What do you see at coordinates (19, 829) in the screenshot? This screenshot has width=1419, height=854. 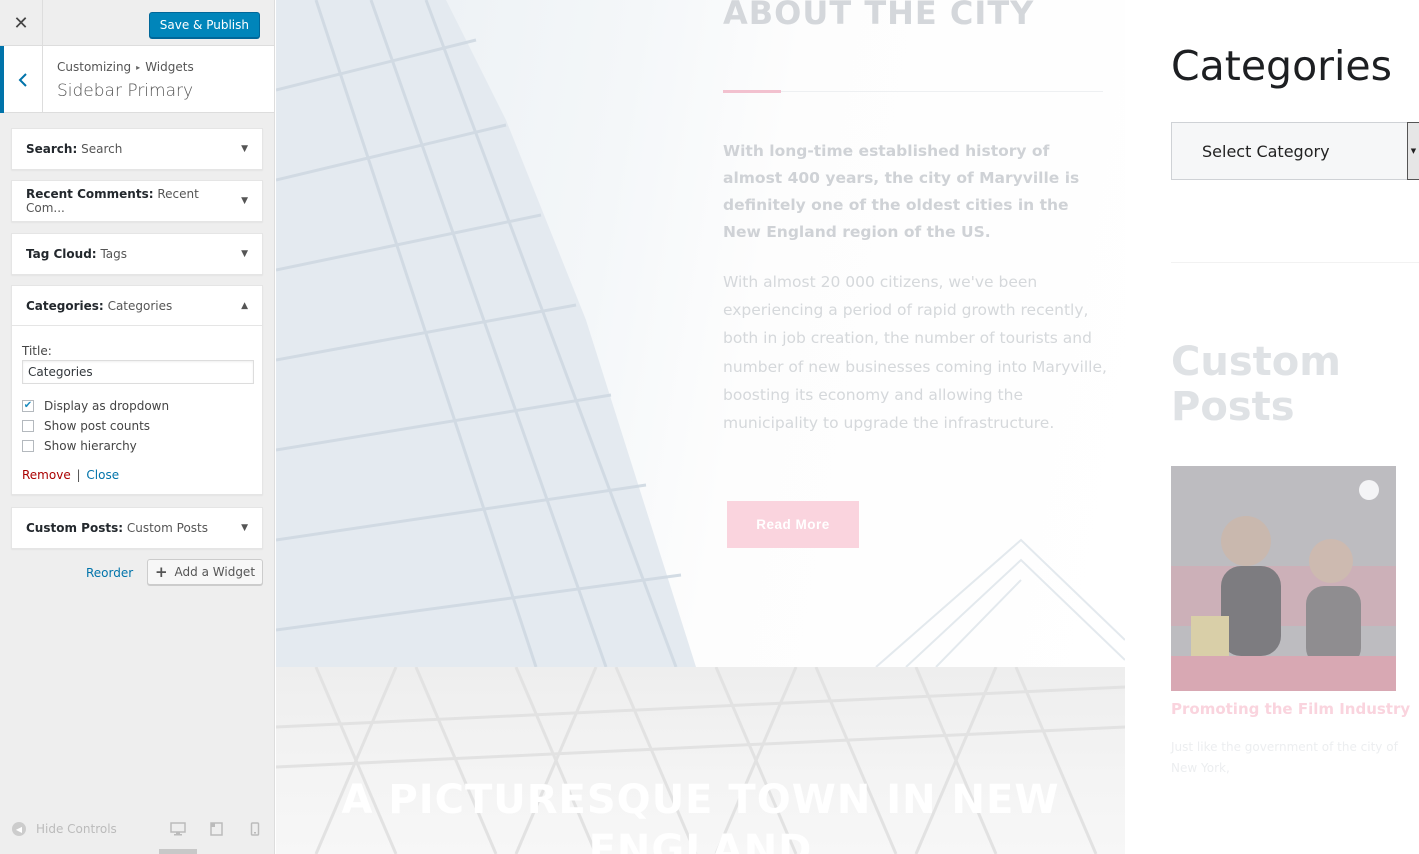 I see `collapse-icon: ◀` at bounding box center [19, 829].